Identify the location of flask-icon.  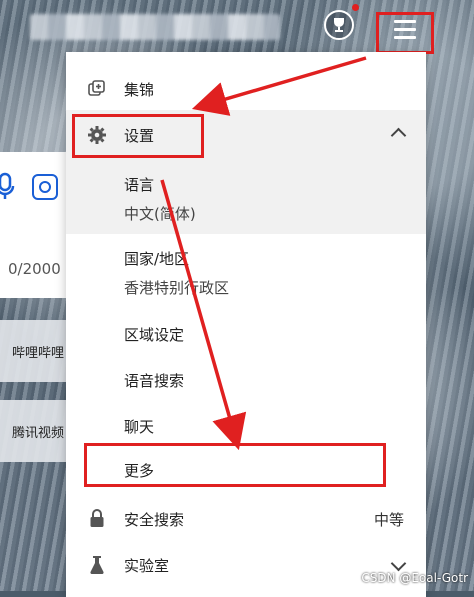
(97, 565).